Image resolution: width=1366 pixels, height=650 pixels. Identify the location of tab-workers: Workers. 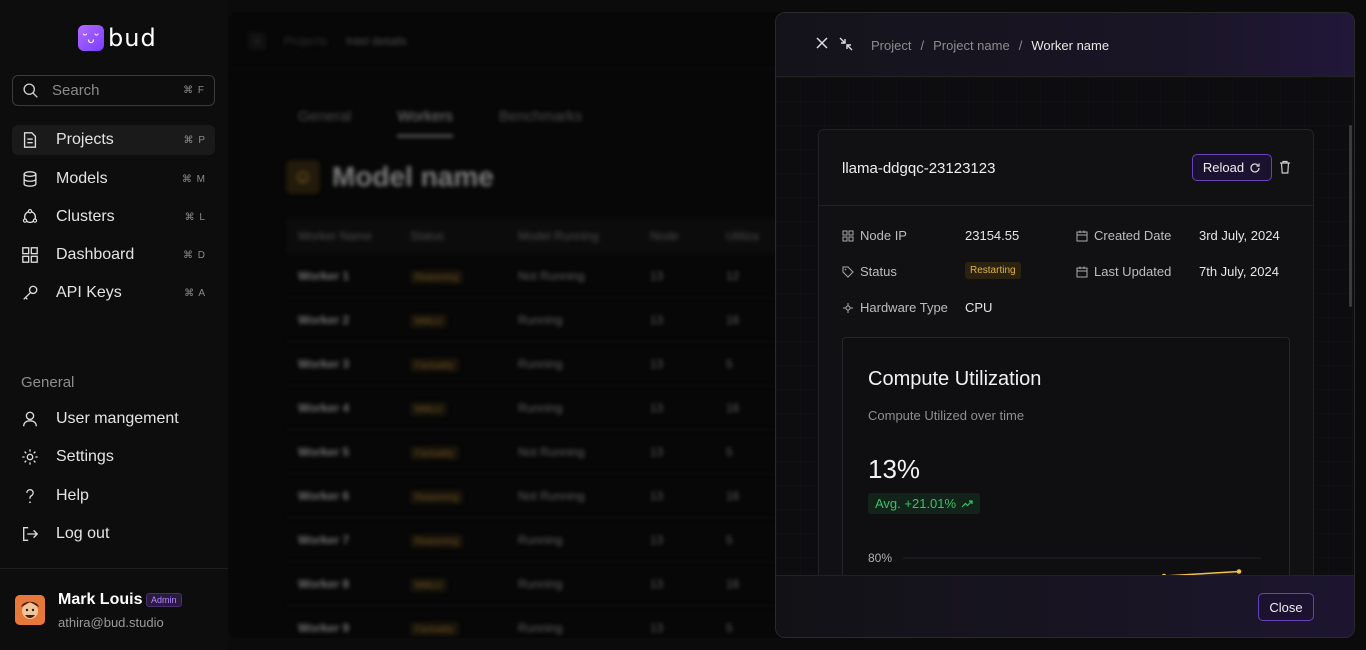
(425, 122).